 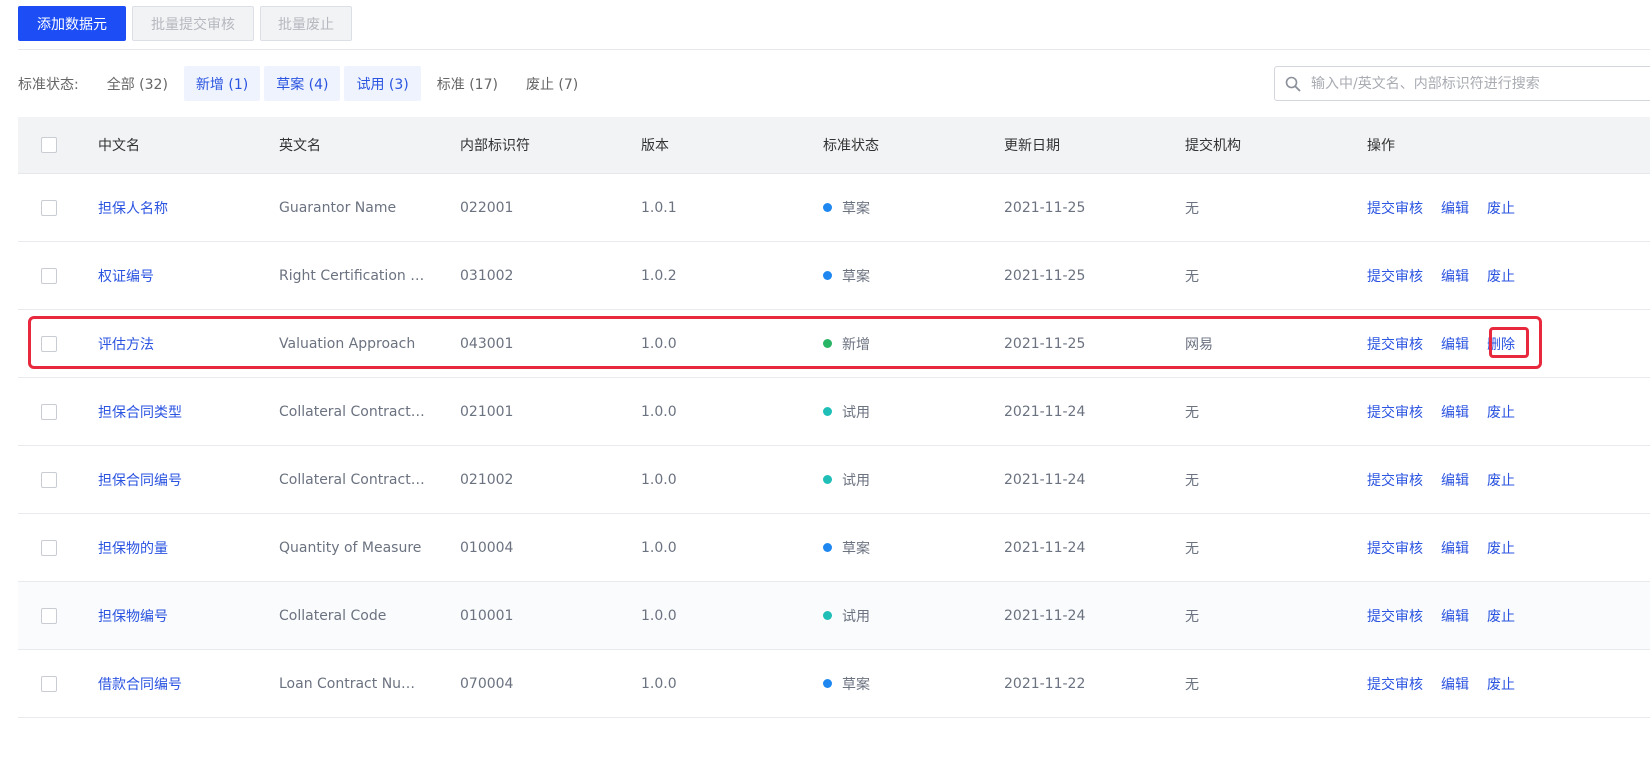 What do you see at coordinates (140, 480) in the screenshot?
I see `chinese-name-link: 担保合同编号` at bounding box center [140, 480].